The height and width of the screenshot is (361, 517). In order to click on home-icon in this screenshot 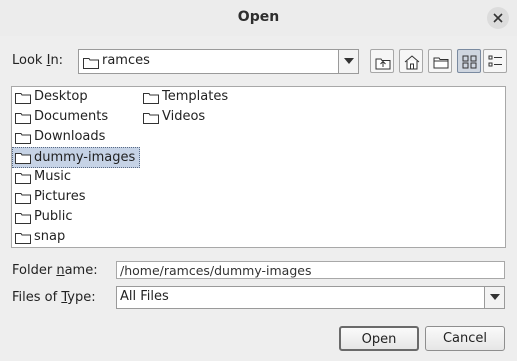, I will do `click(412, 62)`.